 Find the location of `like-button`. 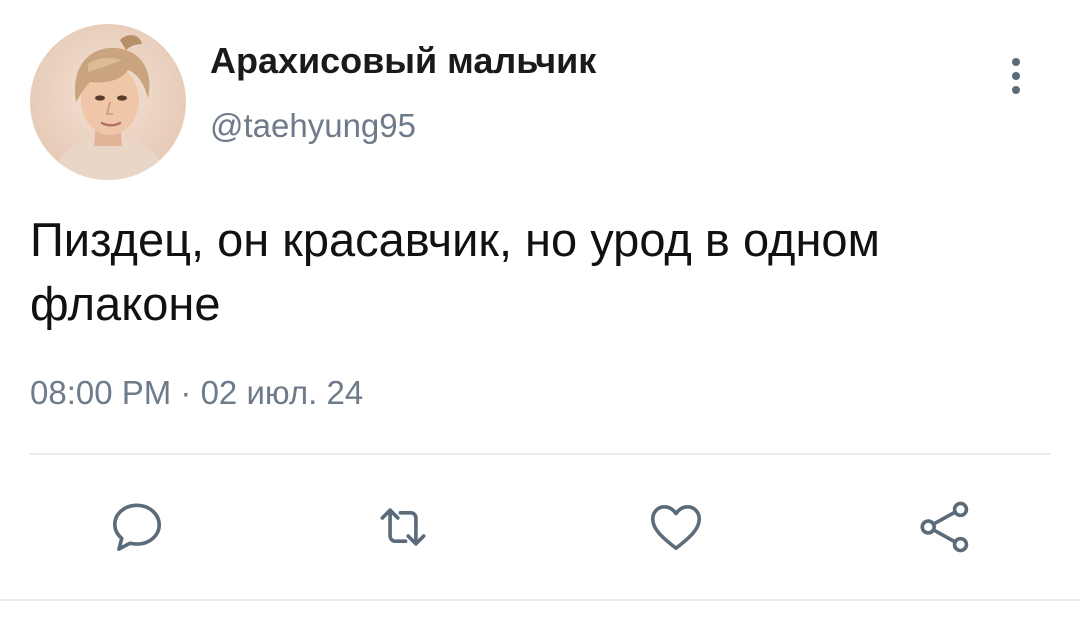

like-button is located at coordinates (676, 527).